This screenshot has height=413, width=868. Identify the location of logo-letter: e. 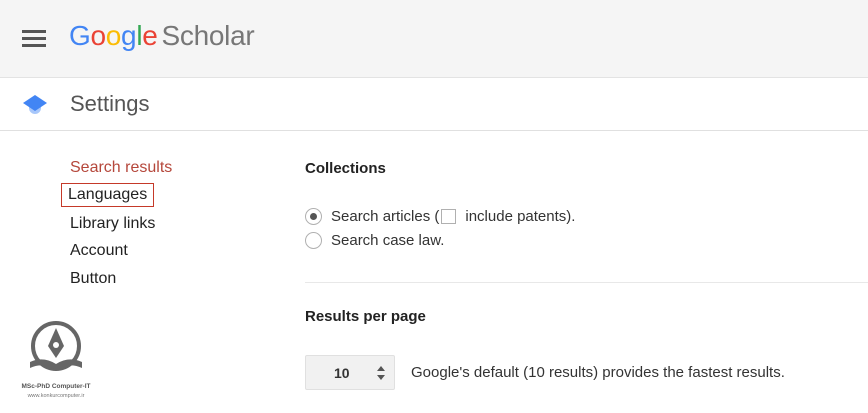
(150, 35).